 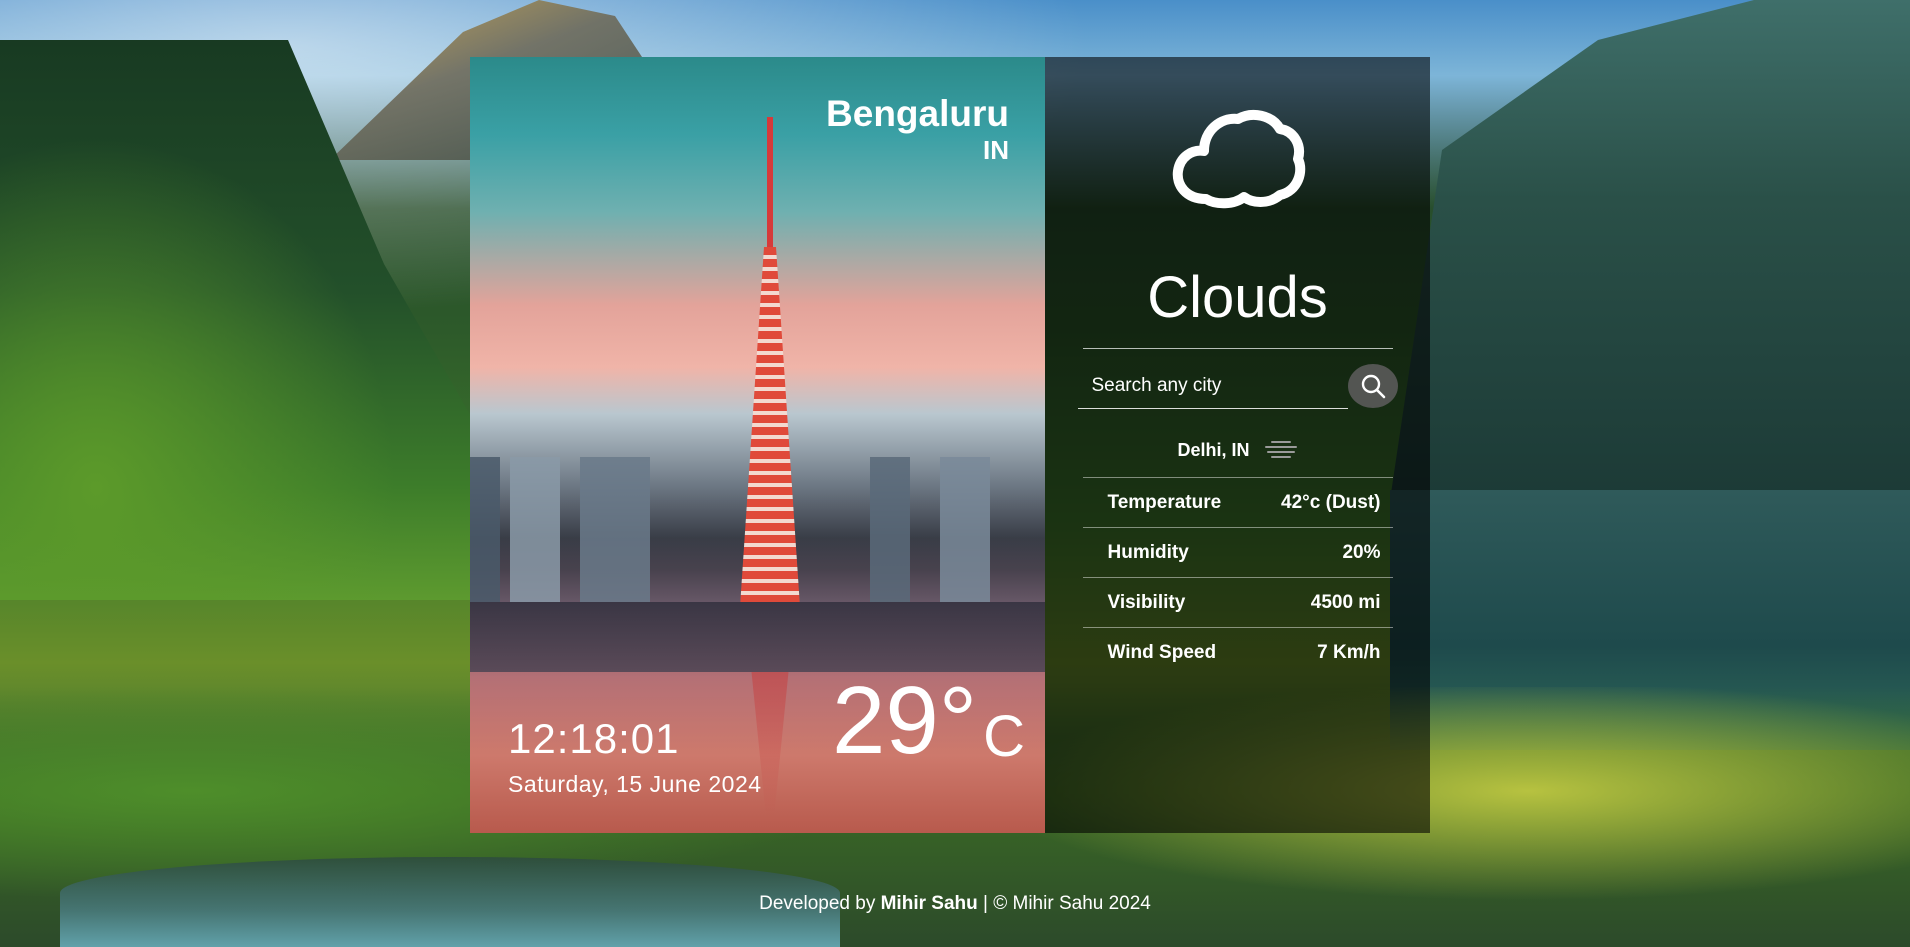 I want to click on stat-row-wind-speed: Wind Speed 7 Km/h, so click(x=1238, y=653).